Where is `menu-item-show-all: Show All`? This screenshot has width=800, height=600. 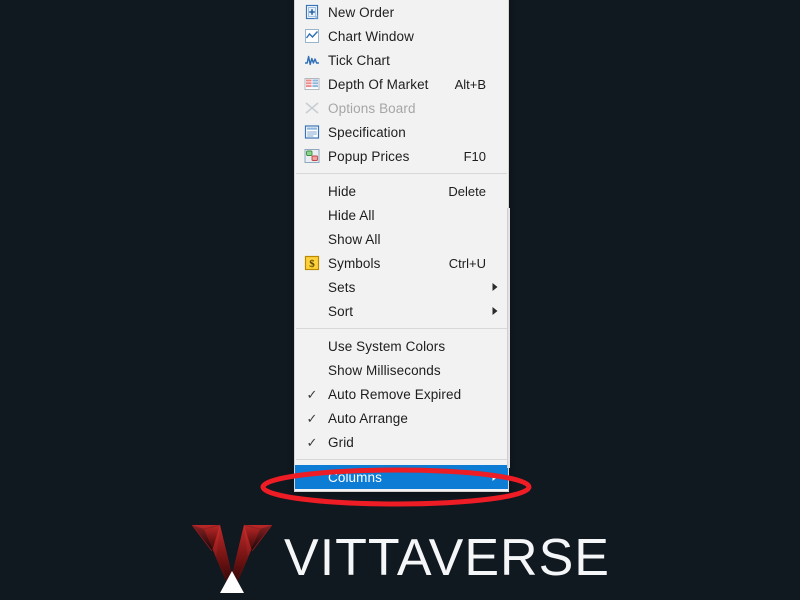
menu-item-show-all: Show All is located at coordinates (401, 239).